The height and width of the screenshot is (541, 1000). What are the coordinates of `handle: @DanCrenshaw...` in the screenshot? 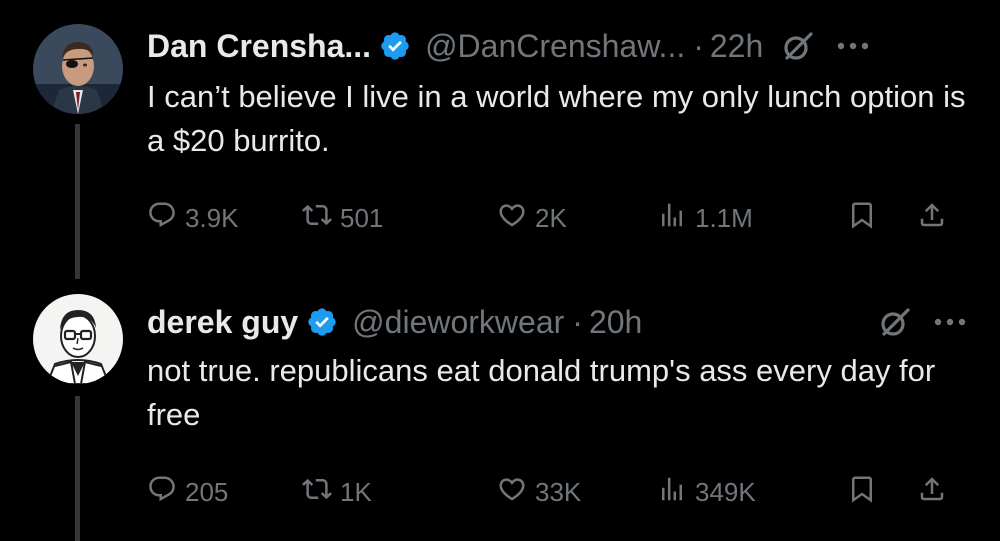 It's located at (555, 46).